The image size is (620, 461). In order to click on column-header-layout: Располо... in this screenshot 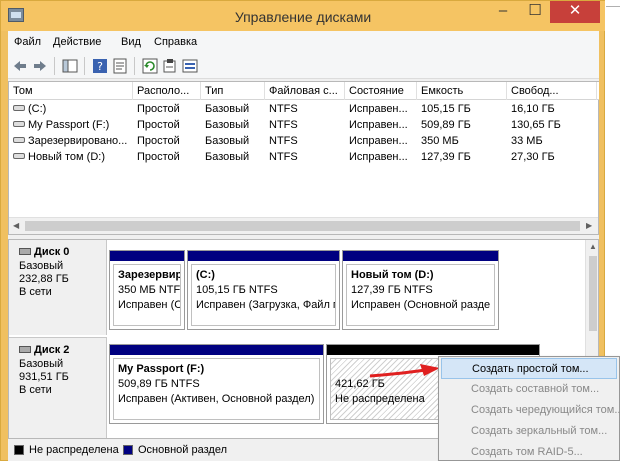, I will do `click(167, 91)`.